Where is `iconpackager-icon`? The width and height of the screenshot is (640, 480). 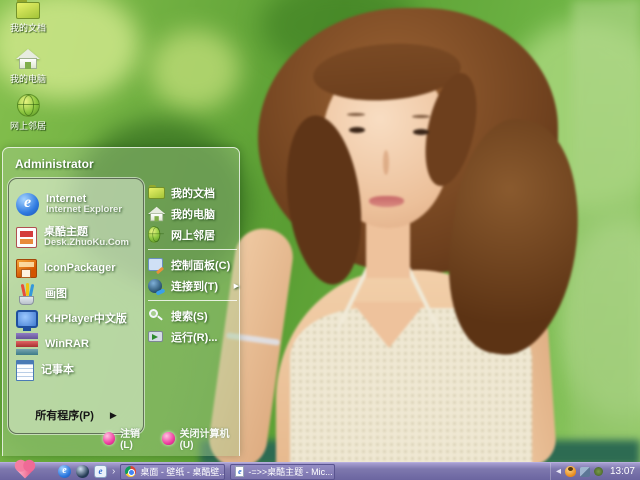
iconpackager-icon is located at coordinates (26, 268).